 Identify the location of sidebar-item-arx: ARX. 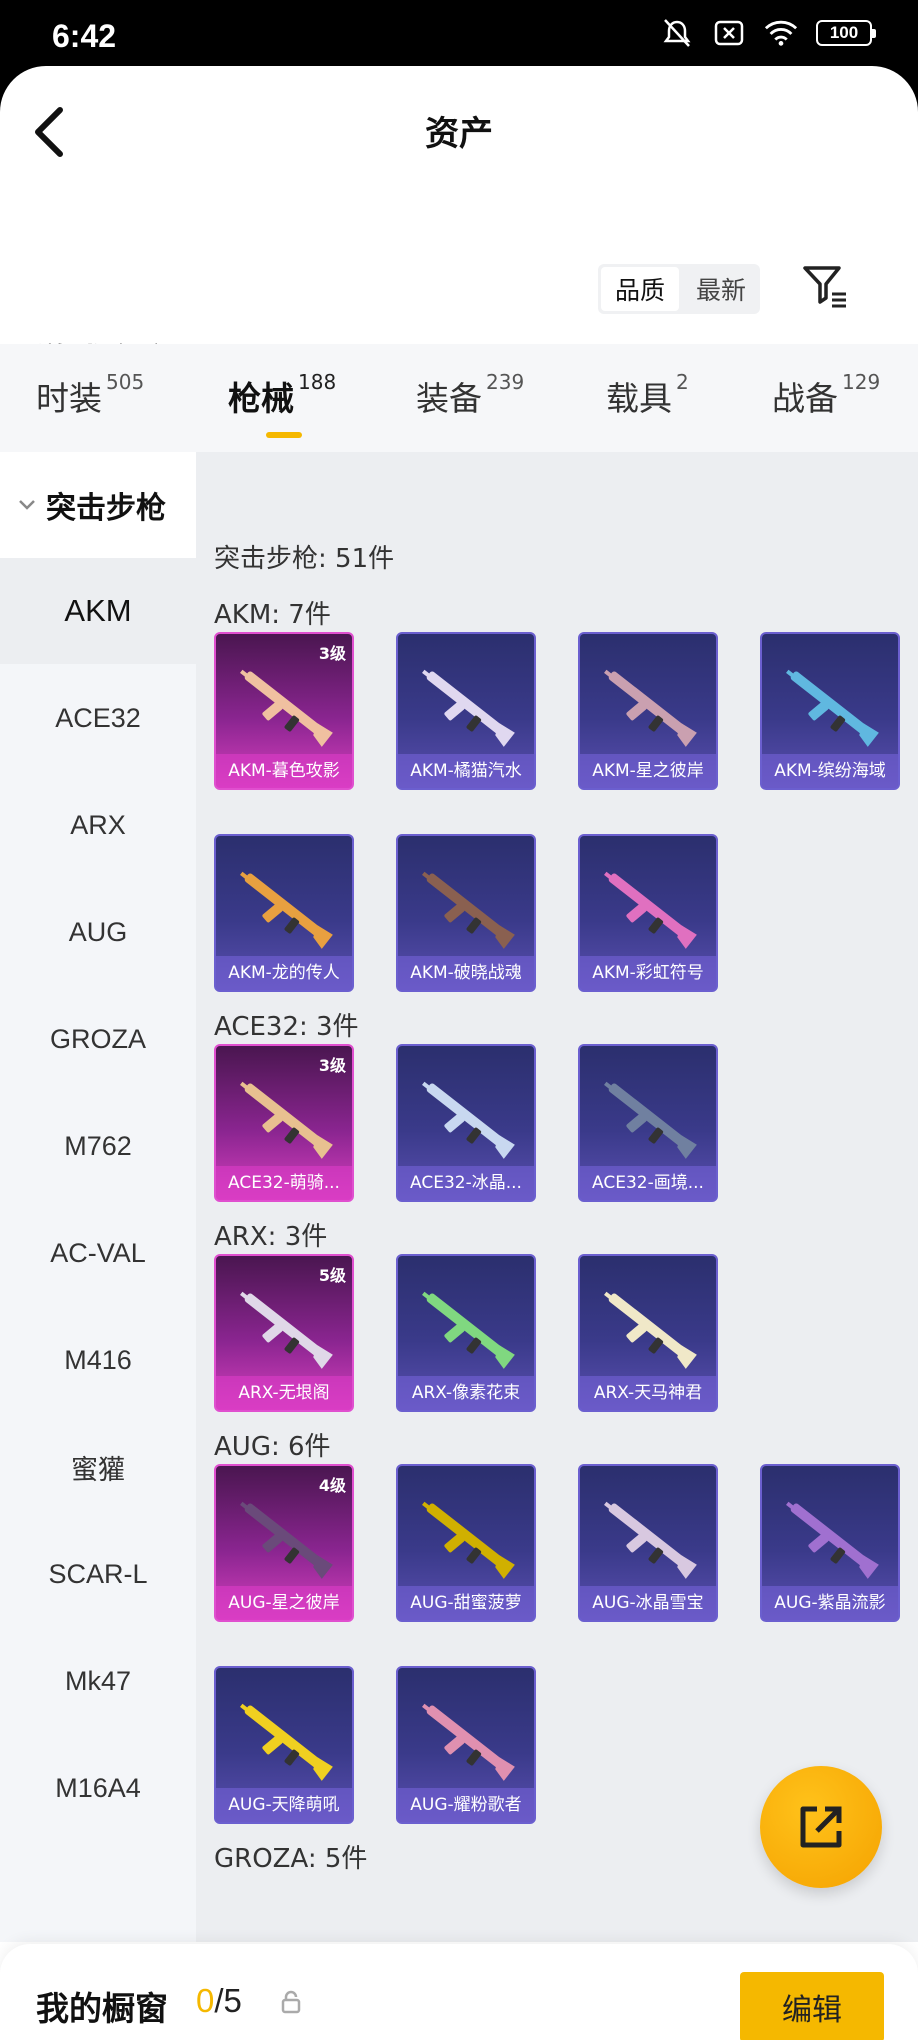
(98, 825).